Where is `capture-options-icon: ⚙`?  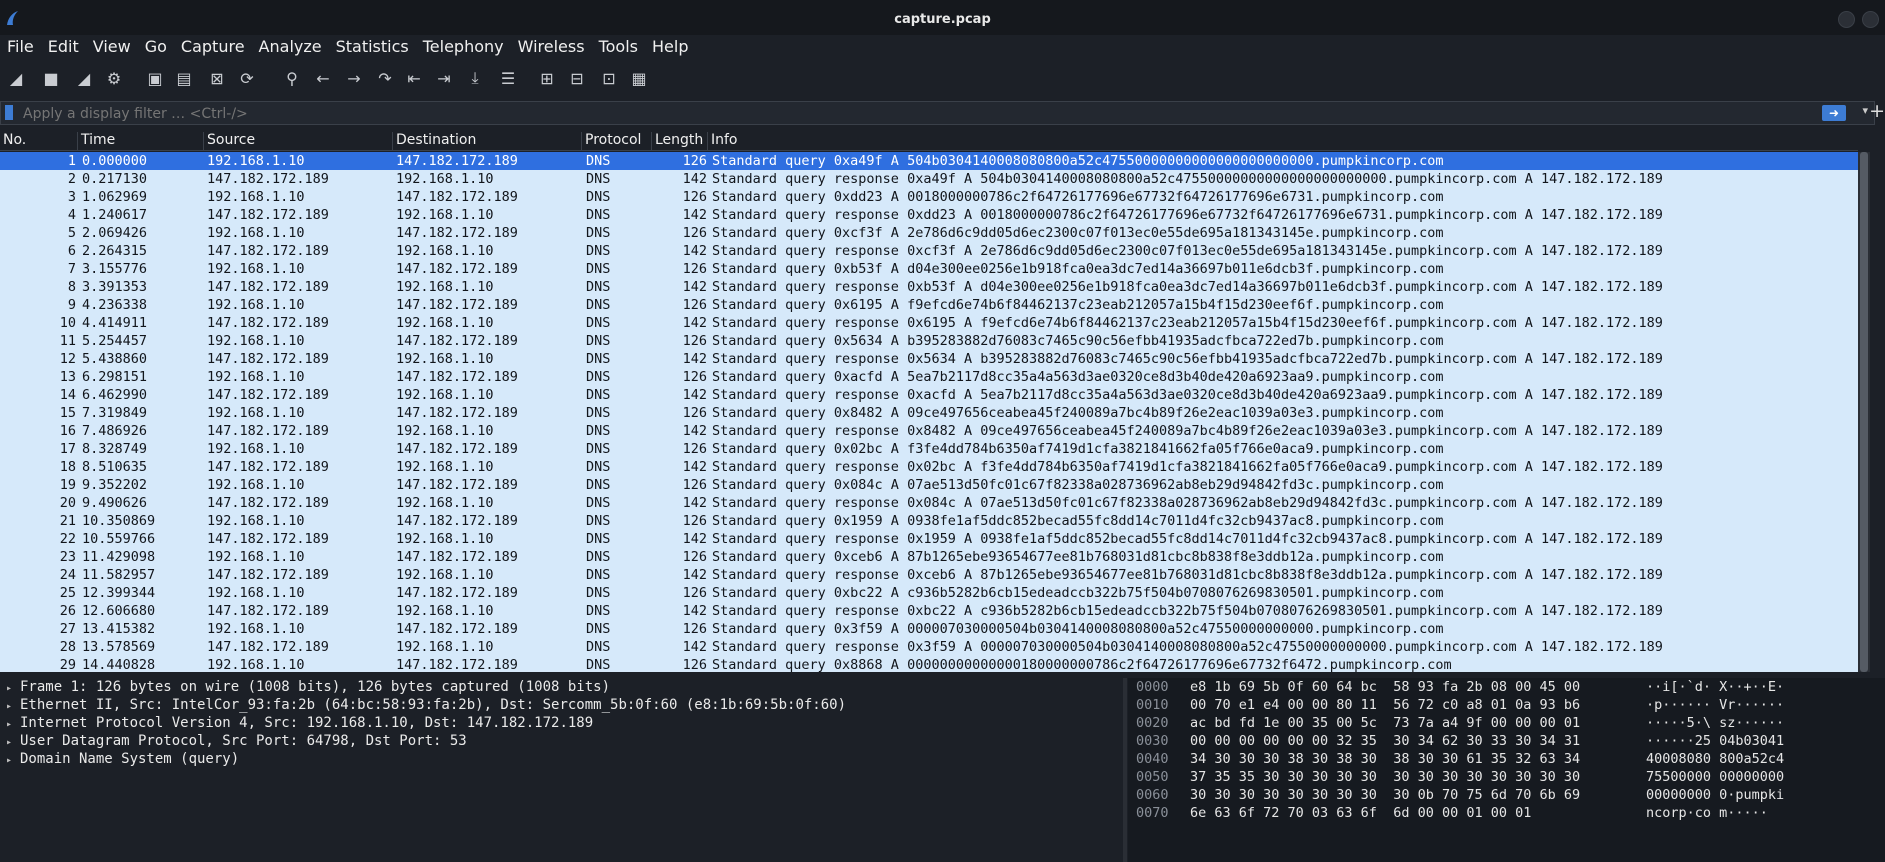
capture-options-icon: ⚙ is located at coordinates (114, 78).